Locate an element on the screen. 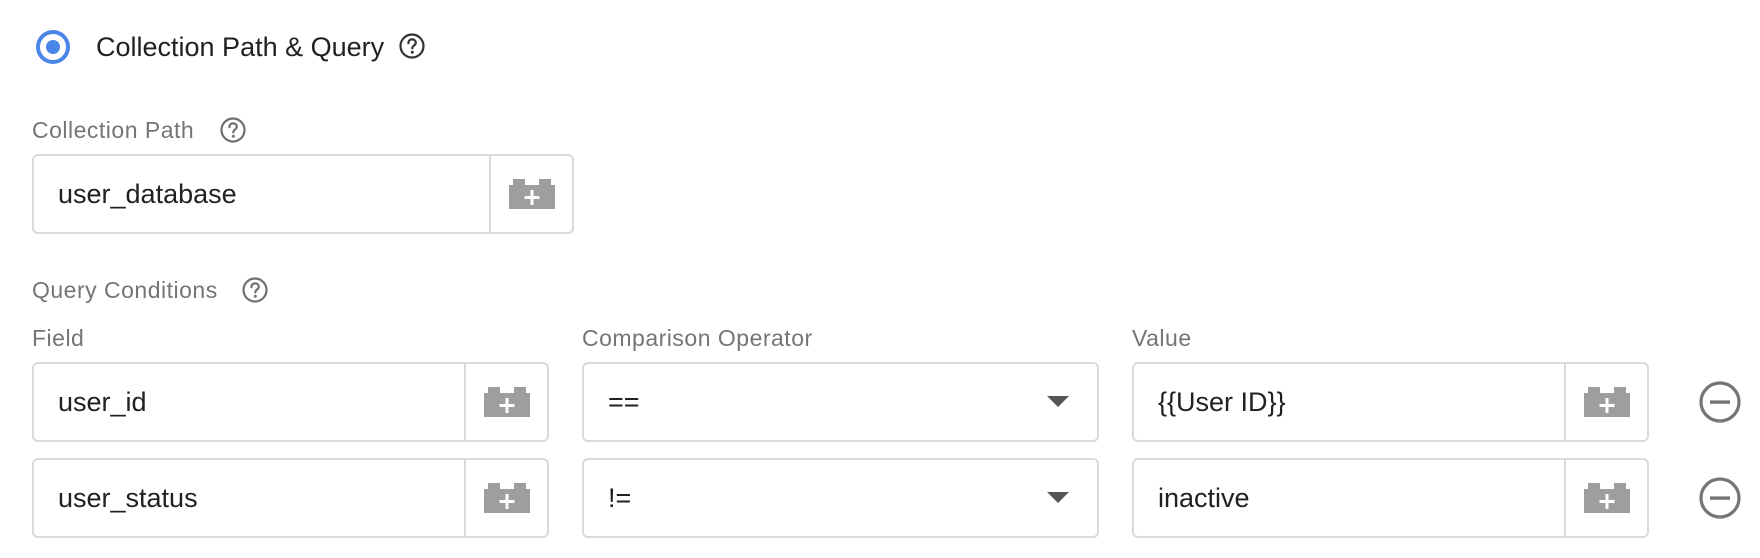 This screenshot has height=558, width=1760. operator-column-header: Comparison Operator is located at coordinates (697, 338).